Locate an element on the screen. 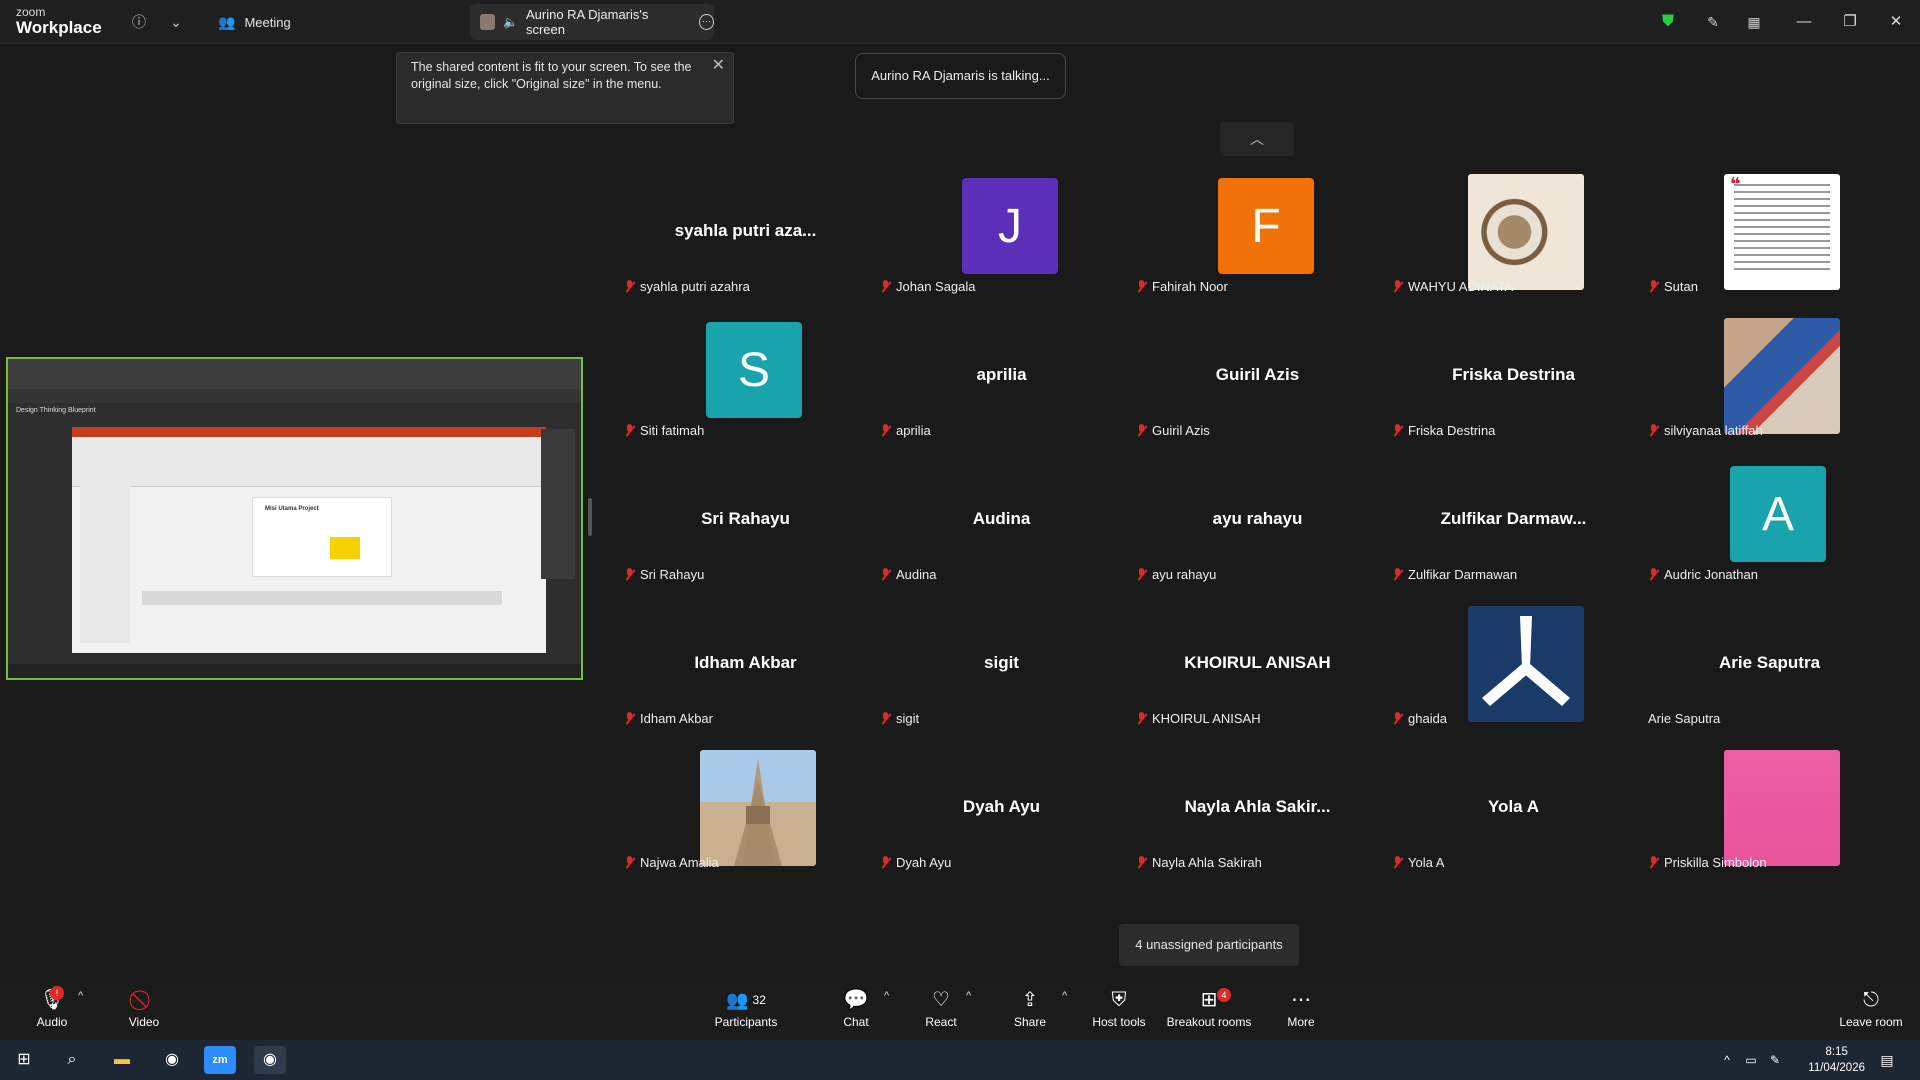  chat-button: 💬 Chat is located at coordinates (856, 1012).